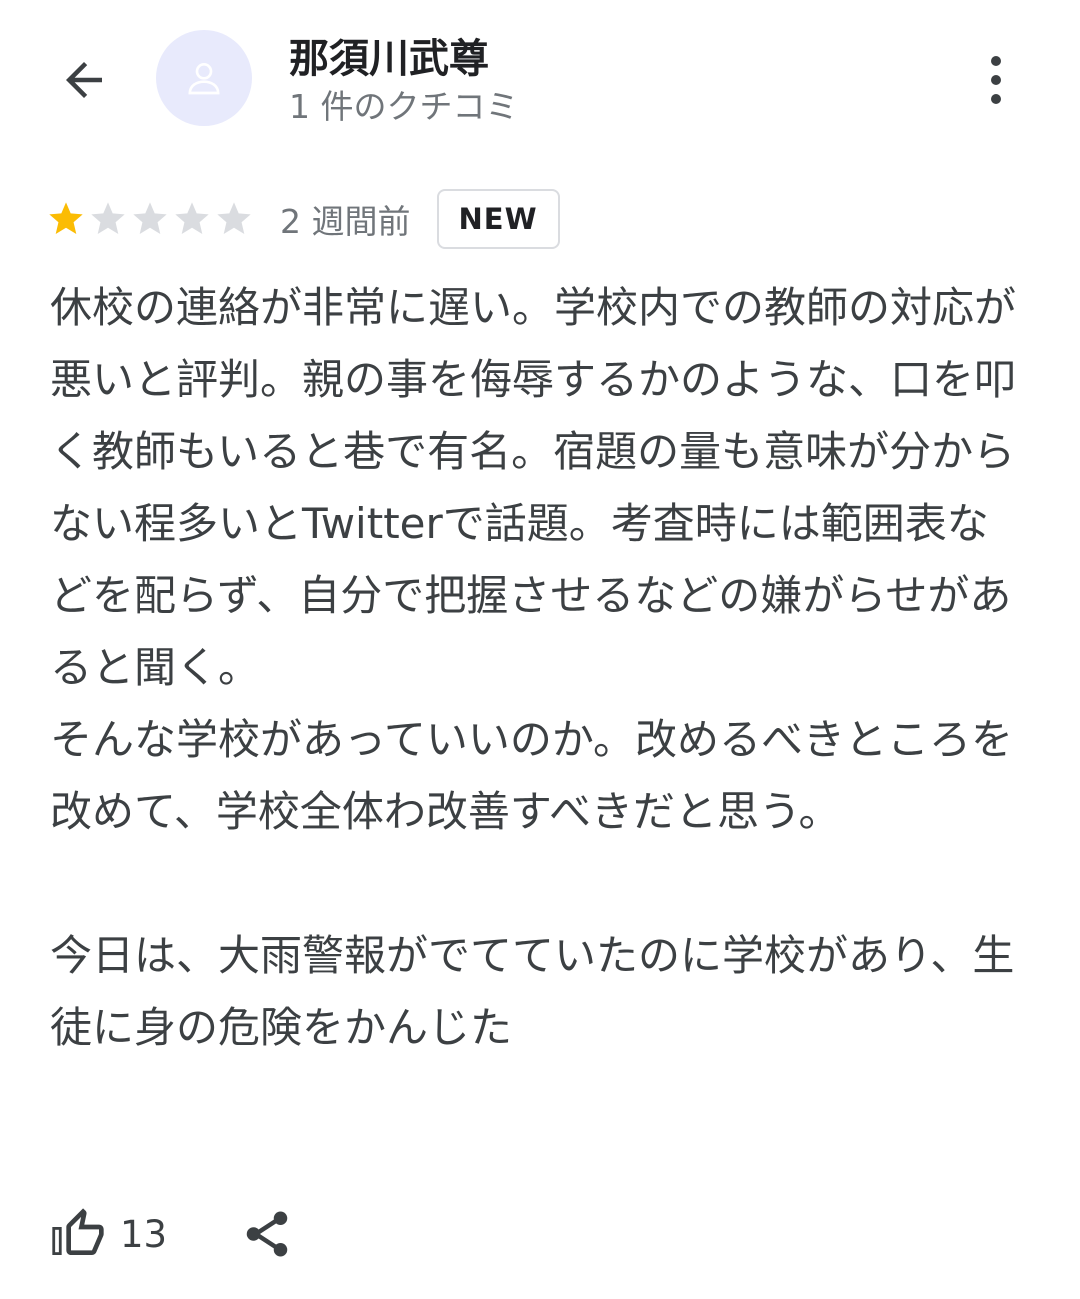  Describe the element at coordinates (345, 221) in the screenshot. I see `review-date: 2 週間前` at that location.